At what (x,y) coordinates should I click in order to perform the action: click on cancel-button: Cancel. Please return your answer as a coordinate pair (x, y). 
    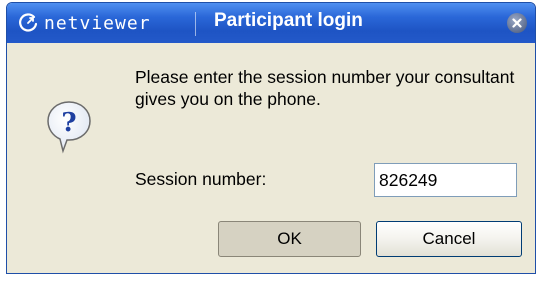
    Looking at the image, I should click on (449, 239).